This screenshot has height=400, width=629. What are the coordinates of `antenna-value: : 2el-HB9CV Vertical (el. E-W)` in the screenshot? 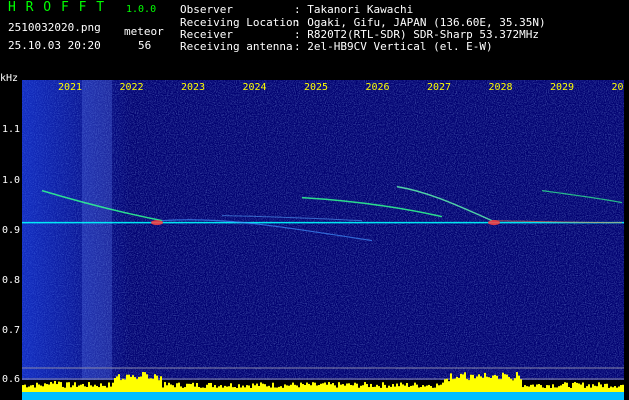 It's located at (393, 46).